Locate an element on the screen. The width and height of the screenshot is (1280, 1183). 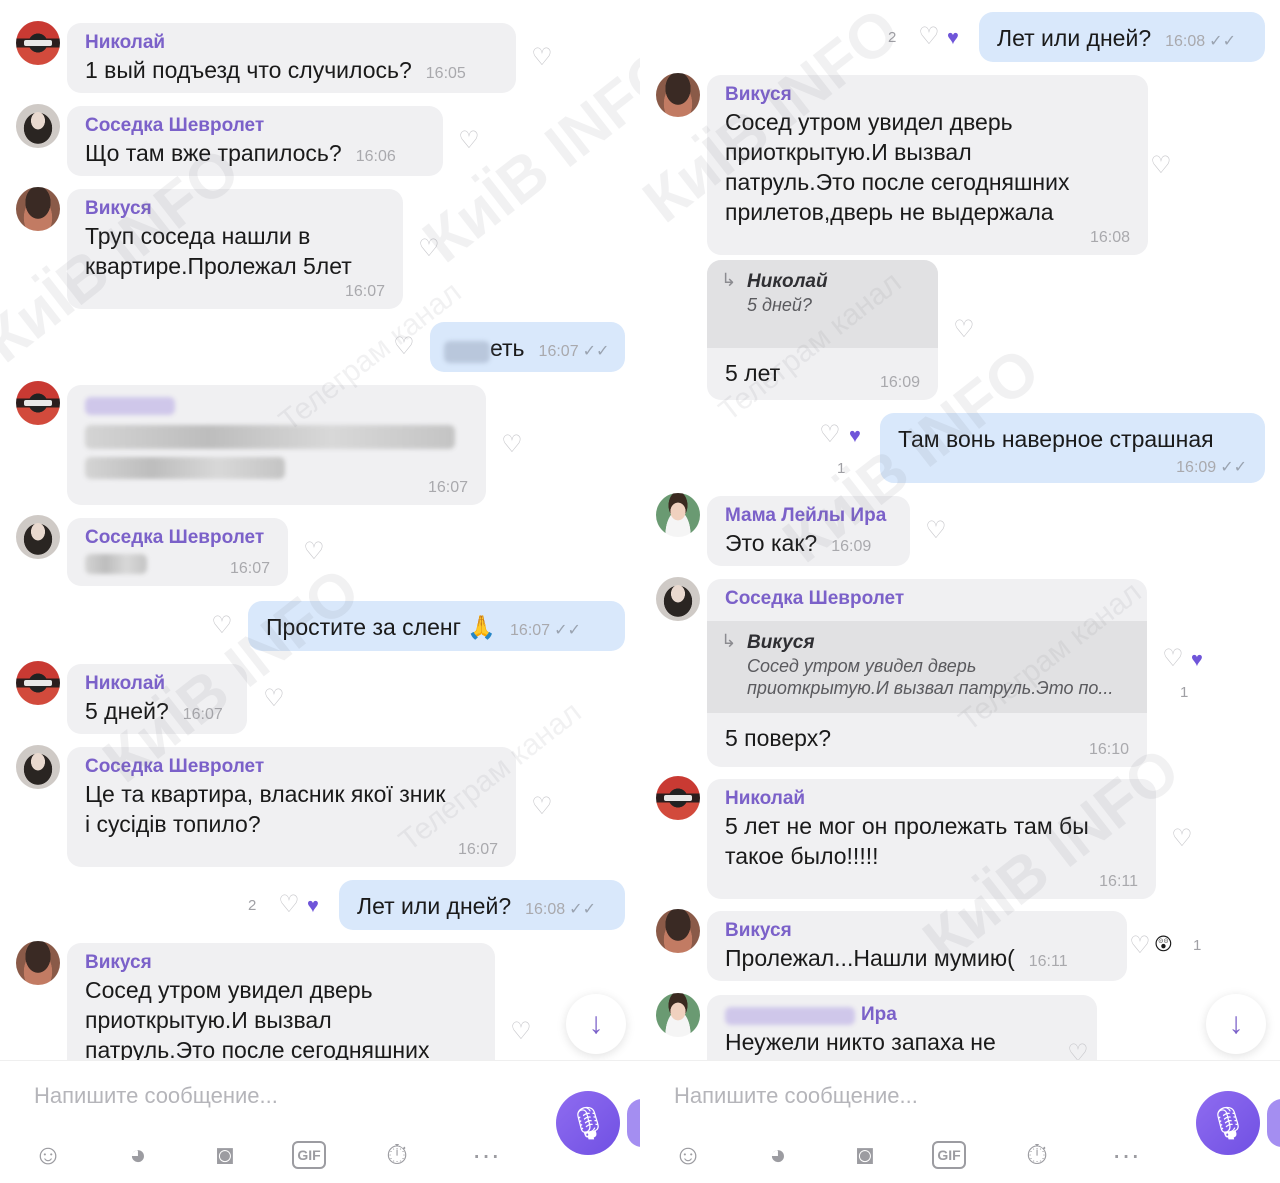
message-bubble: Соседка Шевролет 16:07 is located at coordinates (177, 552).